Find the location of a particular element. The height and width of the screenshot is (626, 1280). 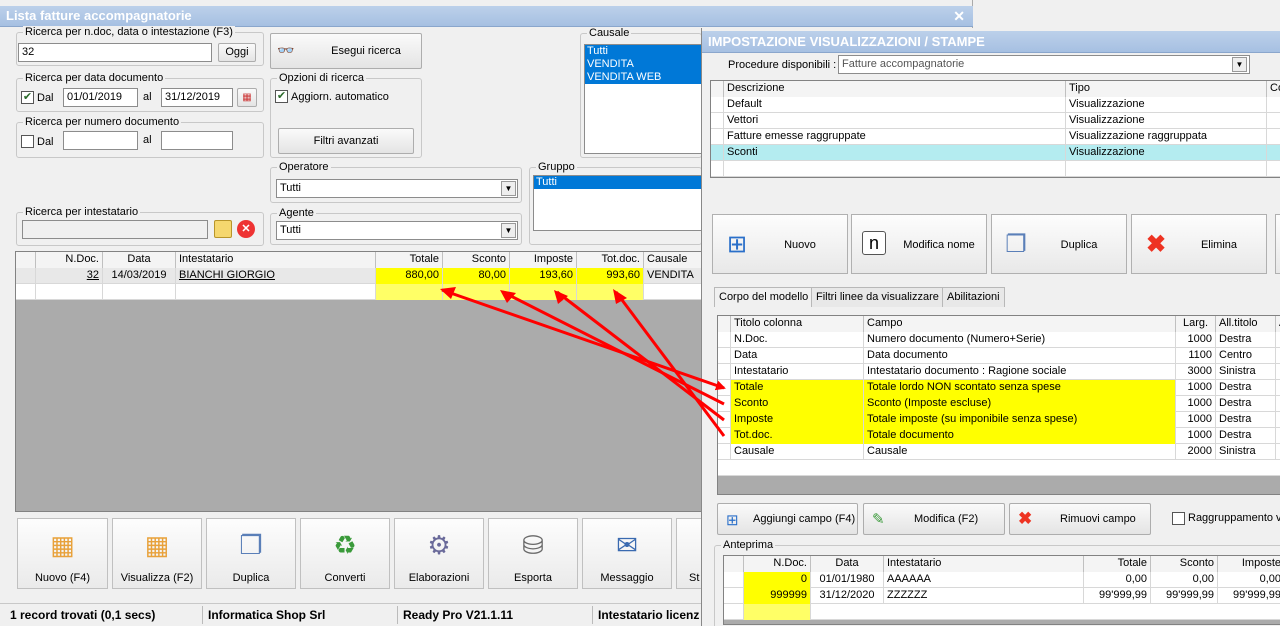

tab-permissions: Abilitazioni is located at coordinates (973, 297).